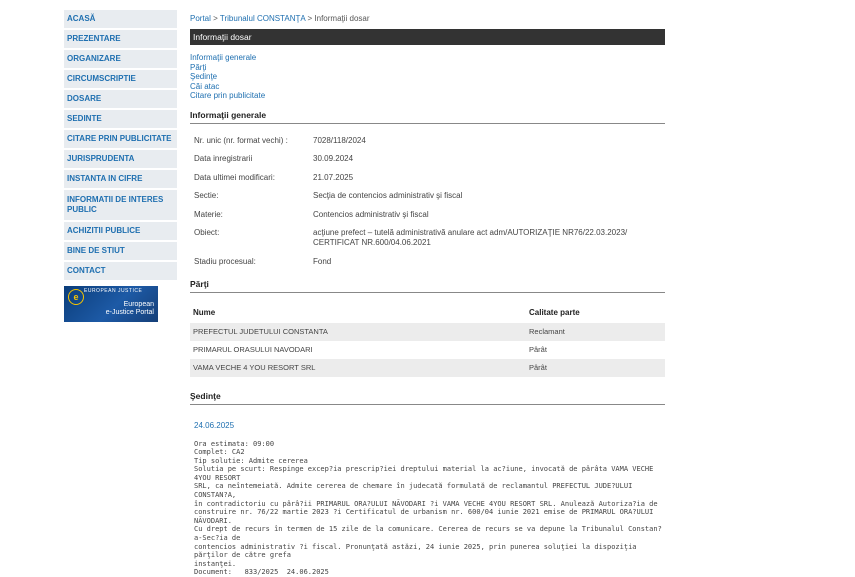 The image size is (855, 577). Describe the element at coordinates (200, 18) in the screenshot. I see `breadcrumb-portal-link: Portal` at that location.